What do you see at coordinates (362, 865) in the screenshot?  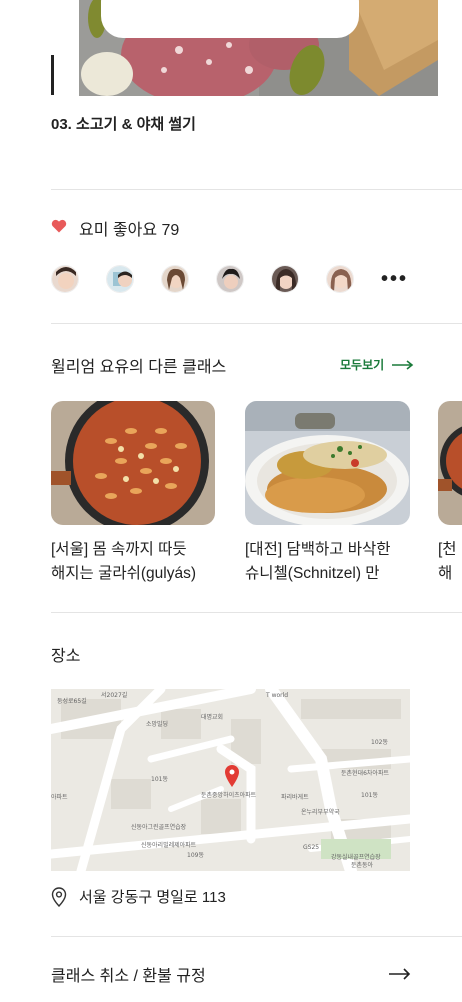 I see `svg-text: 둔촌동아` at bounding box center [362, 865].